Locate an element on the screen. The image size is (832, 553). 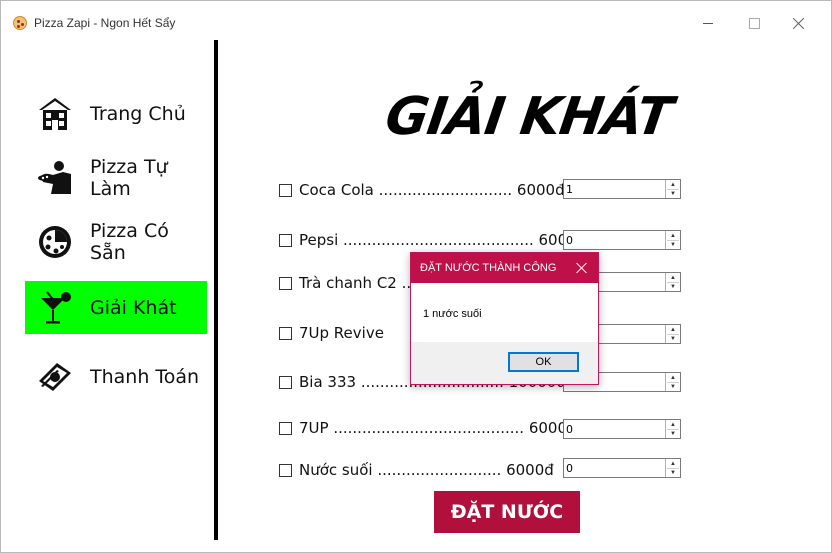
sidebar-item-label: Pizza Tự Làm is located at coordinates (129, 177).